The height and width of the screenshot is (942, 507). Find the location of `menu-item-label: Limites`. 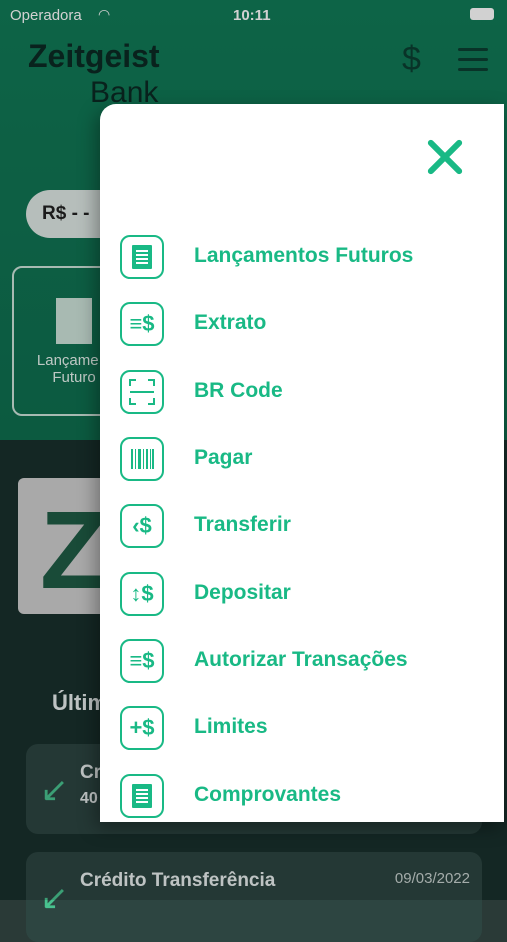

menu-item-label: Limites is located at coordinates (231, 726).